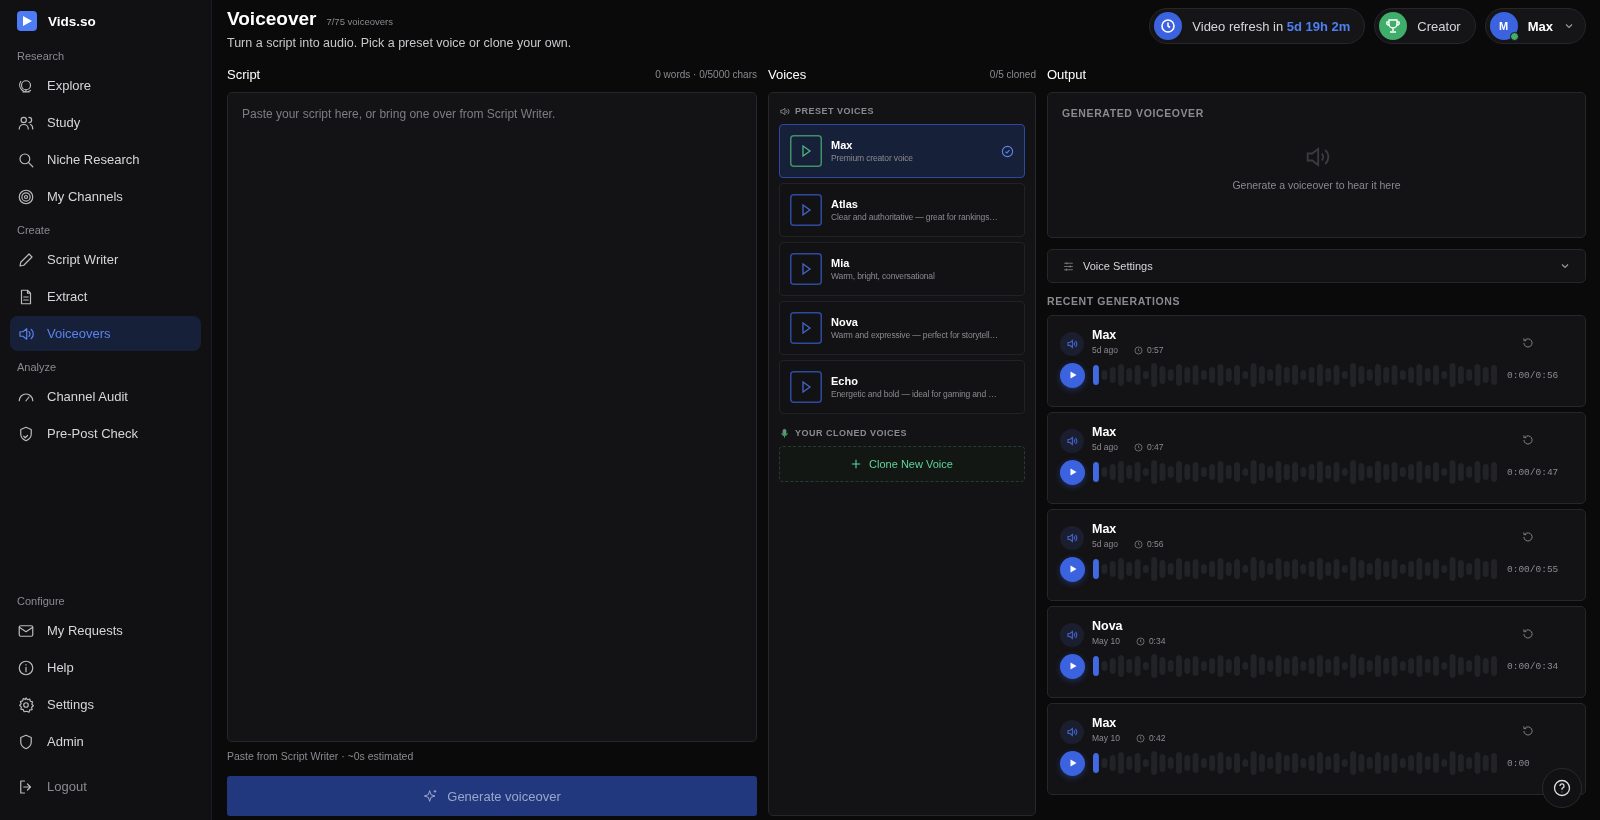  What do you see at coordinates (26, 704) in the screenshot?
I see `settings-icon` at bounding box center [26, 704].